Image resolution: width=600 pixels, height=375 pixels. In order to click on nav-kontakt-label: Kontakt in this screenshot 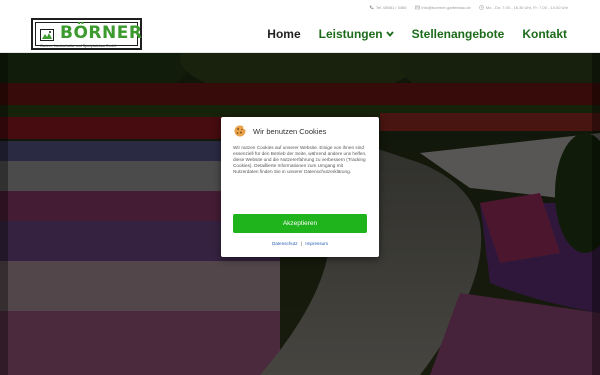, I will do `click(544, 34)`.